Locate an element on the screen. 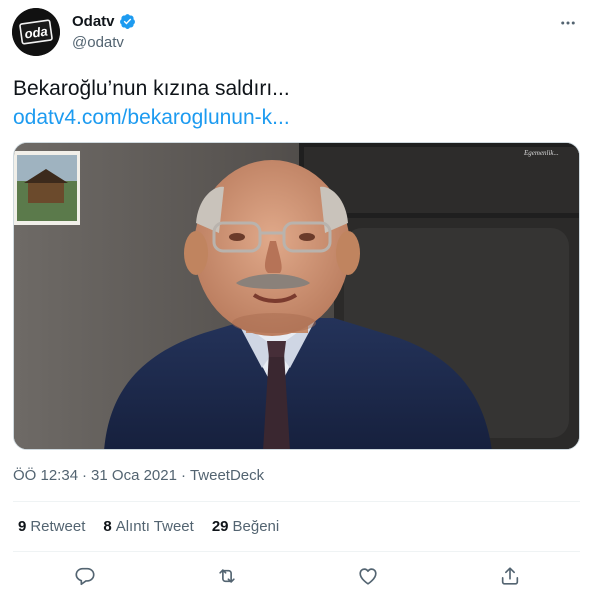  tweet-stats: 9 Retweet 8 Alıntı Tweet 29 Beğeni is located at coordinates (148, 526).